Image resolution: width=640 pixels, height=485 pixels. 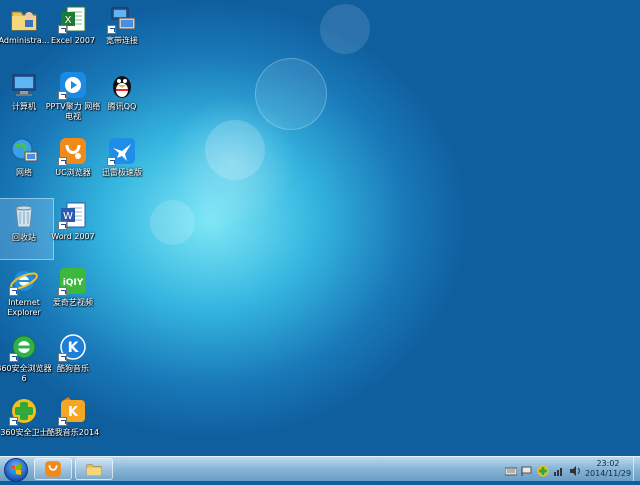 I want to click on desktop-icon-xunlei: 迅雷极速版, so click(x=122, y=165).